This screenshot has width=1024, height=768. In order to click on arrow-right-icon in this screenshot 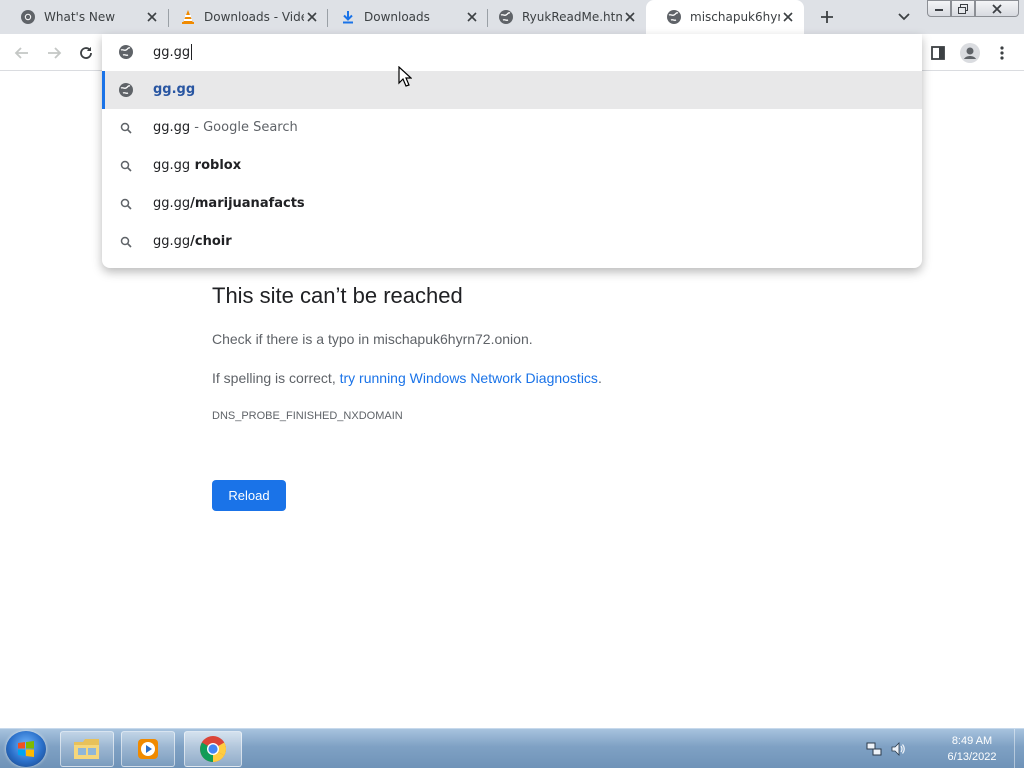, I will do `click(55, 53)`.